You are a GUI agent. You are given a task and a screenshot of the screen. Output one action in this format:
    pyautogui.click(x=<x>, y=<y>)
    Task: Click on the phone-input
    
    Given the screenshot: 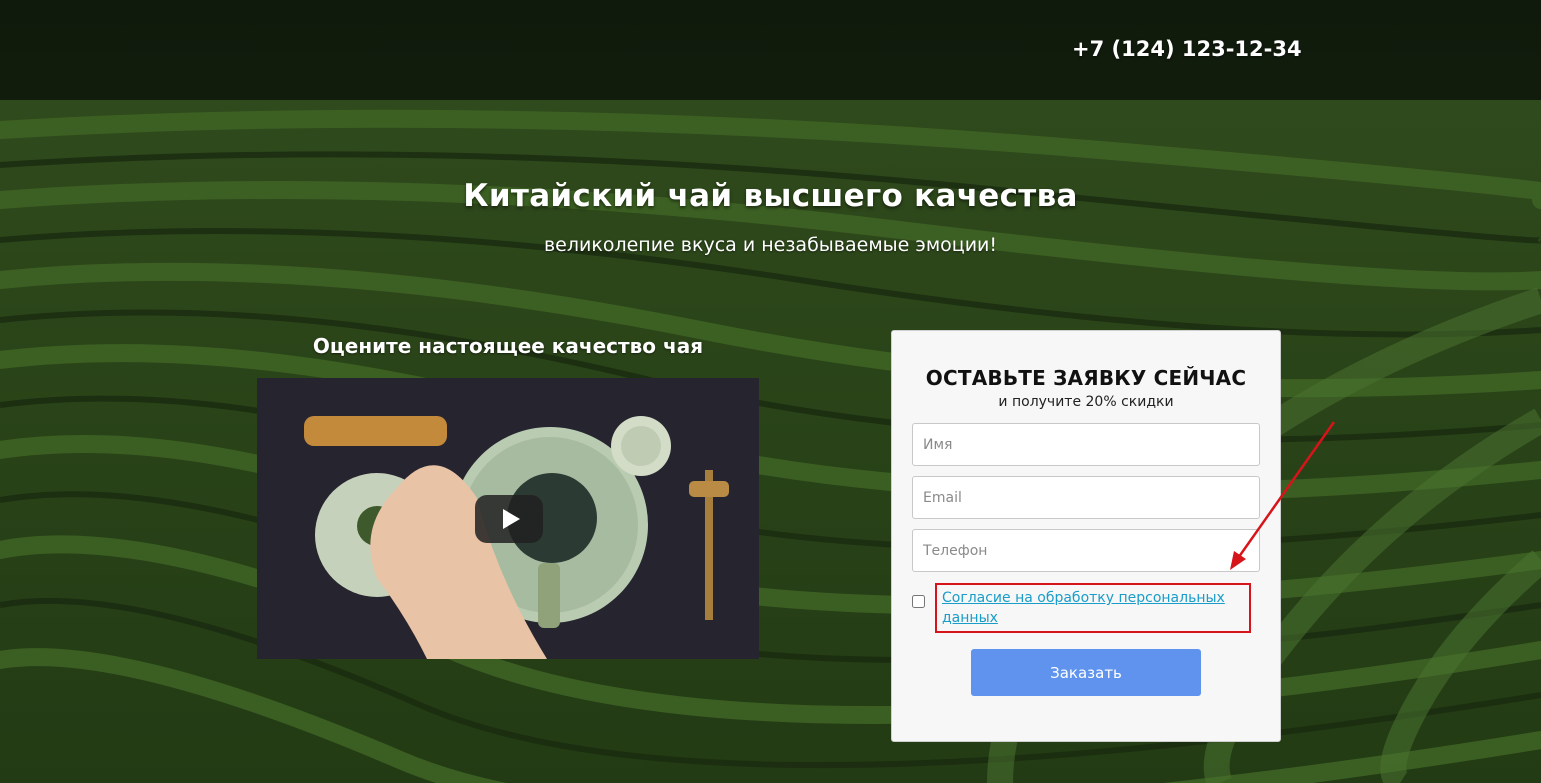 What is the action you would take?
    pyautogui.click(x=1086, y=550)
    